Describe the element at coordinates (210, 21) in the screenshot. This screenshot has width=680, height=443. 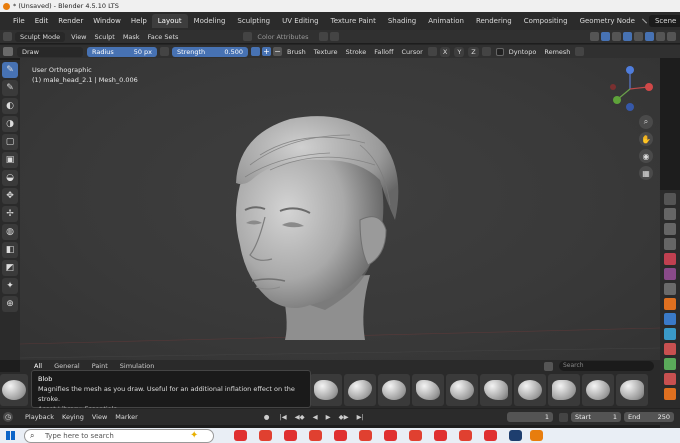
I see `tab-modeling: Modeling` at that location.